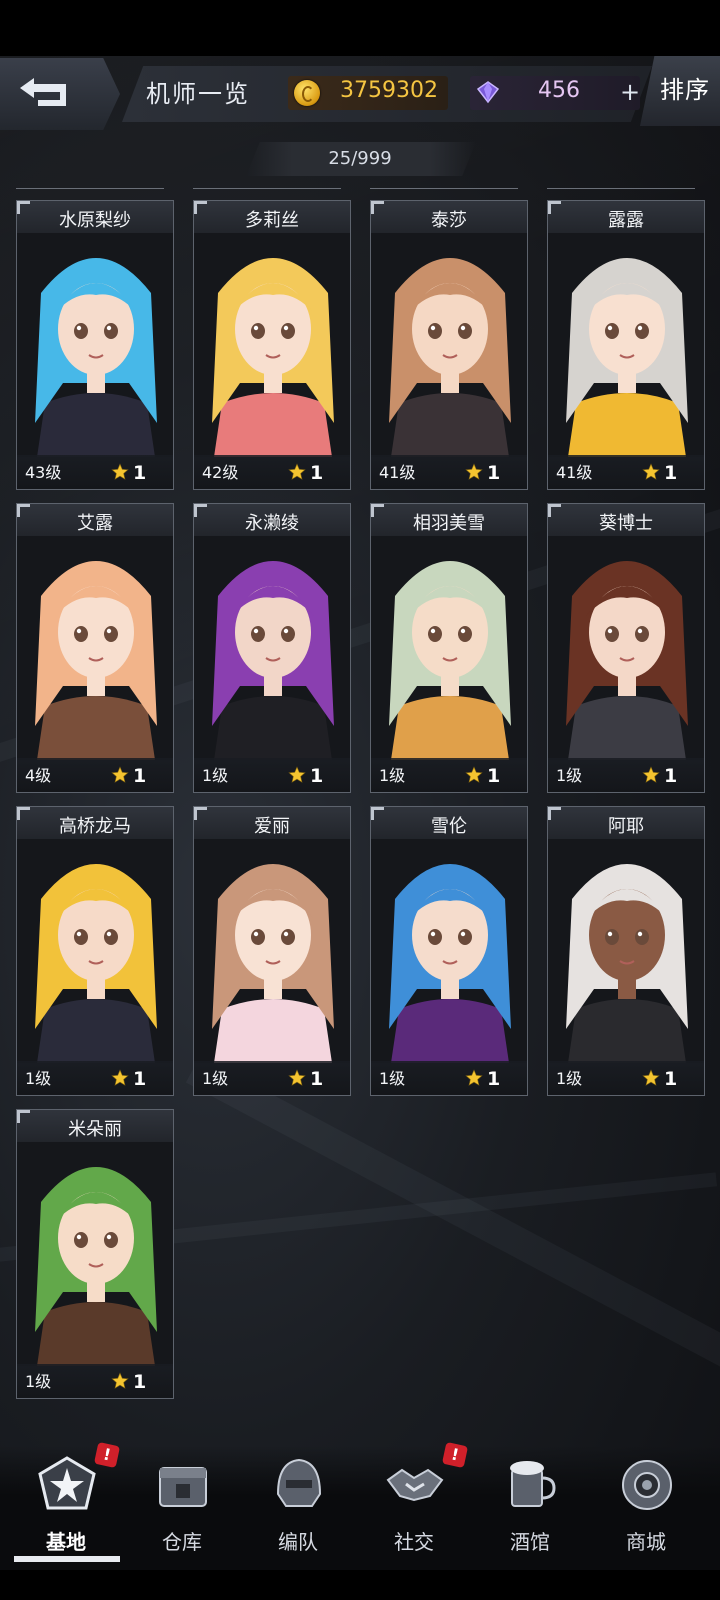  I want to click on nav-label: 仓库, so click(182, 1542).